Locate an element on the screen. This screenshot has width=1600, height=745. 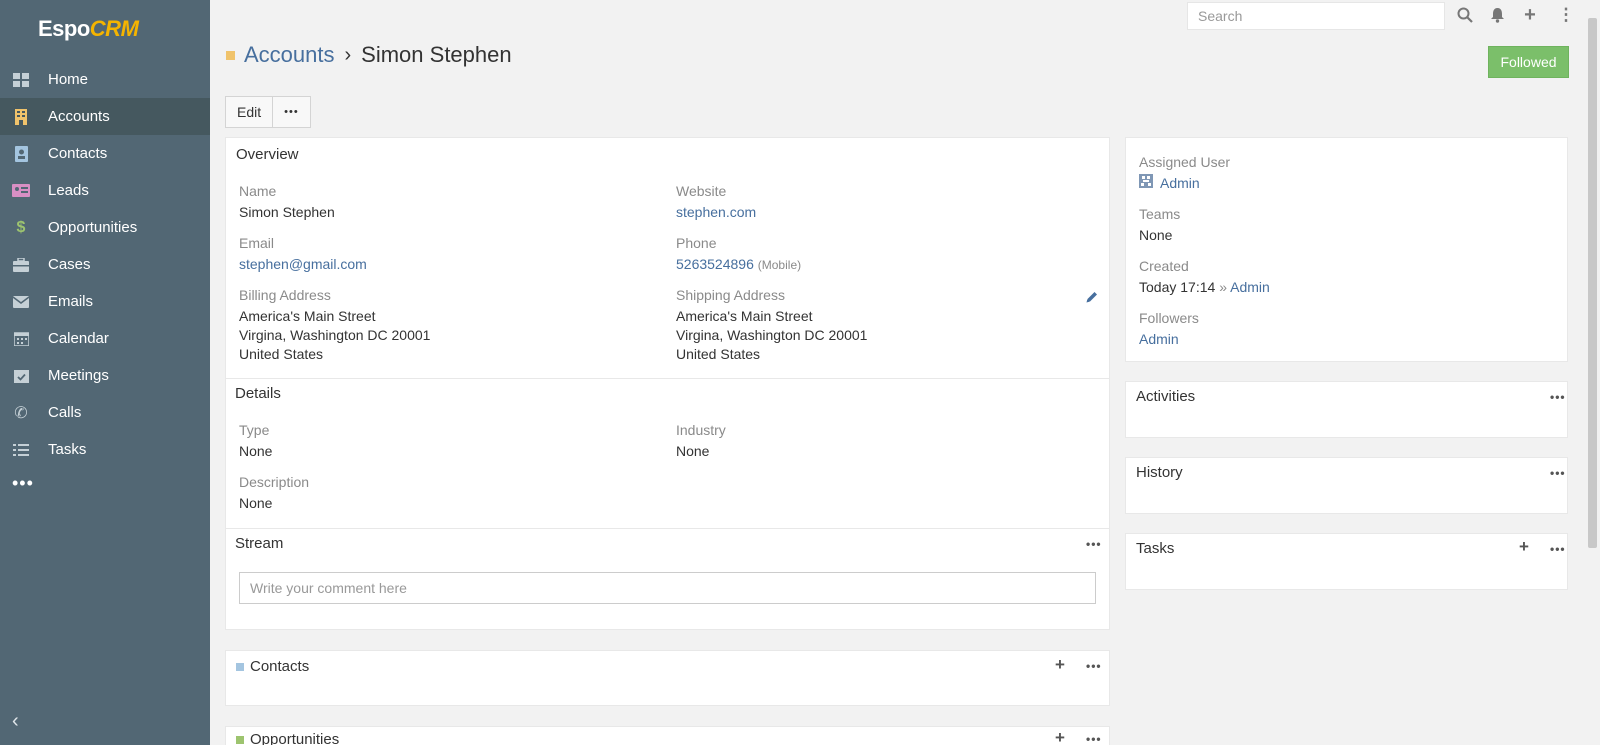
opportunities-more-icon: ••• is located at coordinates (1094, 738).